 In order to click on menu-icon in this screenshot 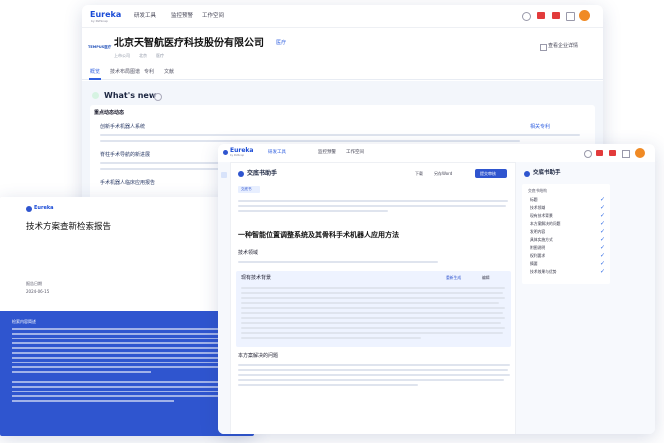, I will do `click(224, 175)`.